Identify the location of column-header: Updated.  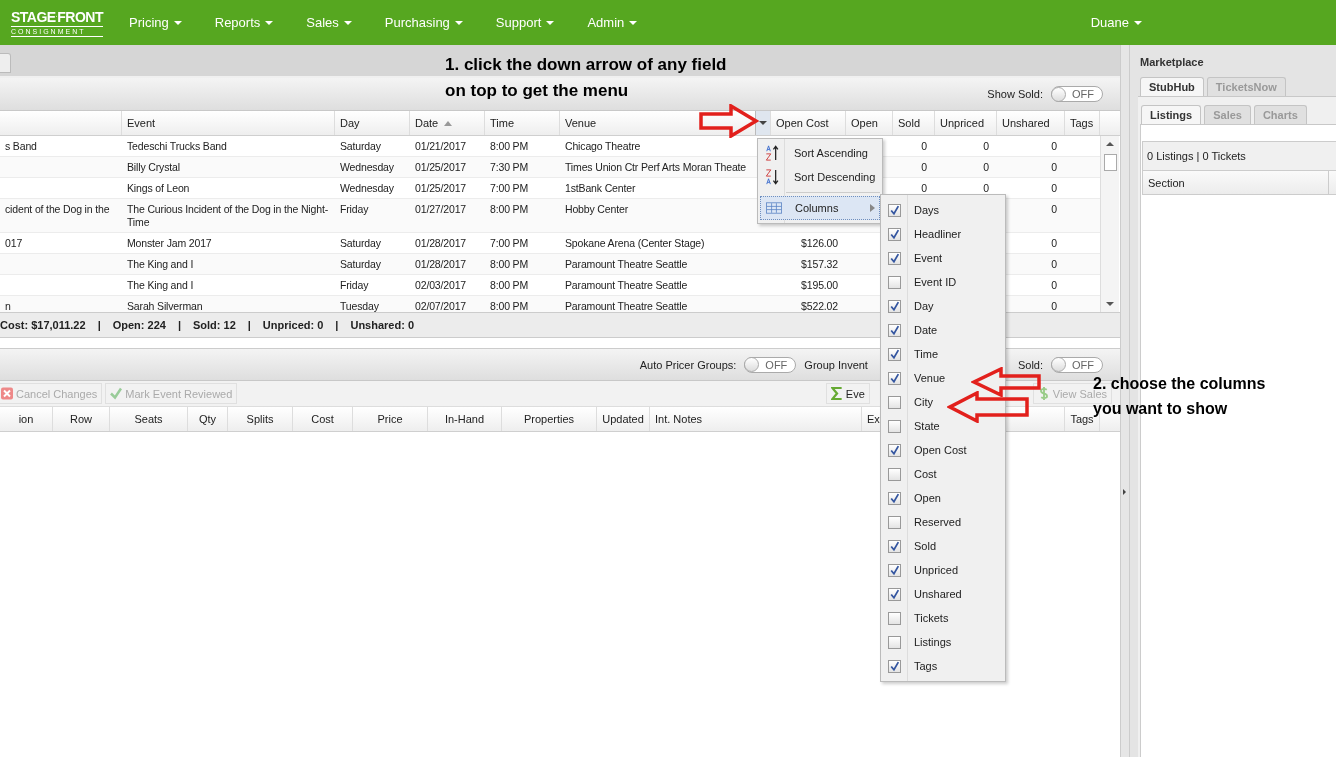
(623, 419).